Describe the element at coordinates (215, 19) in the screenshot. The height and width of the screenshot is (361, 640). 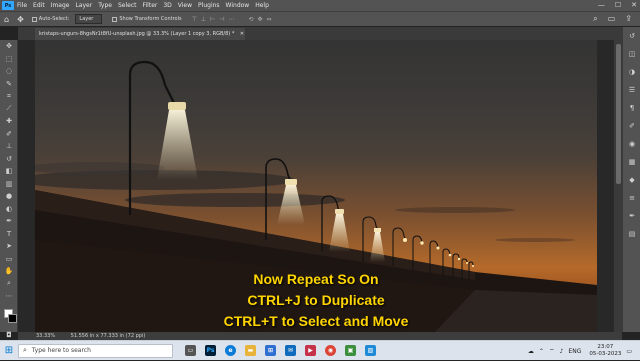
I see `align-buttons-icon: ⊤⊥⊢⊣⋯` at that location.